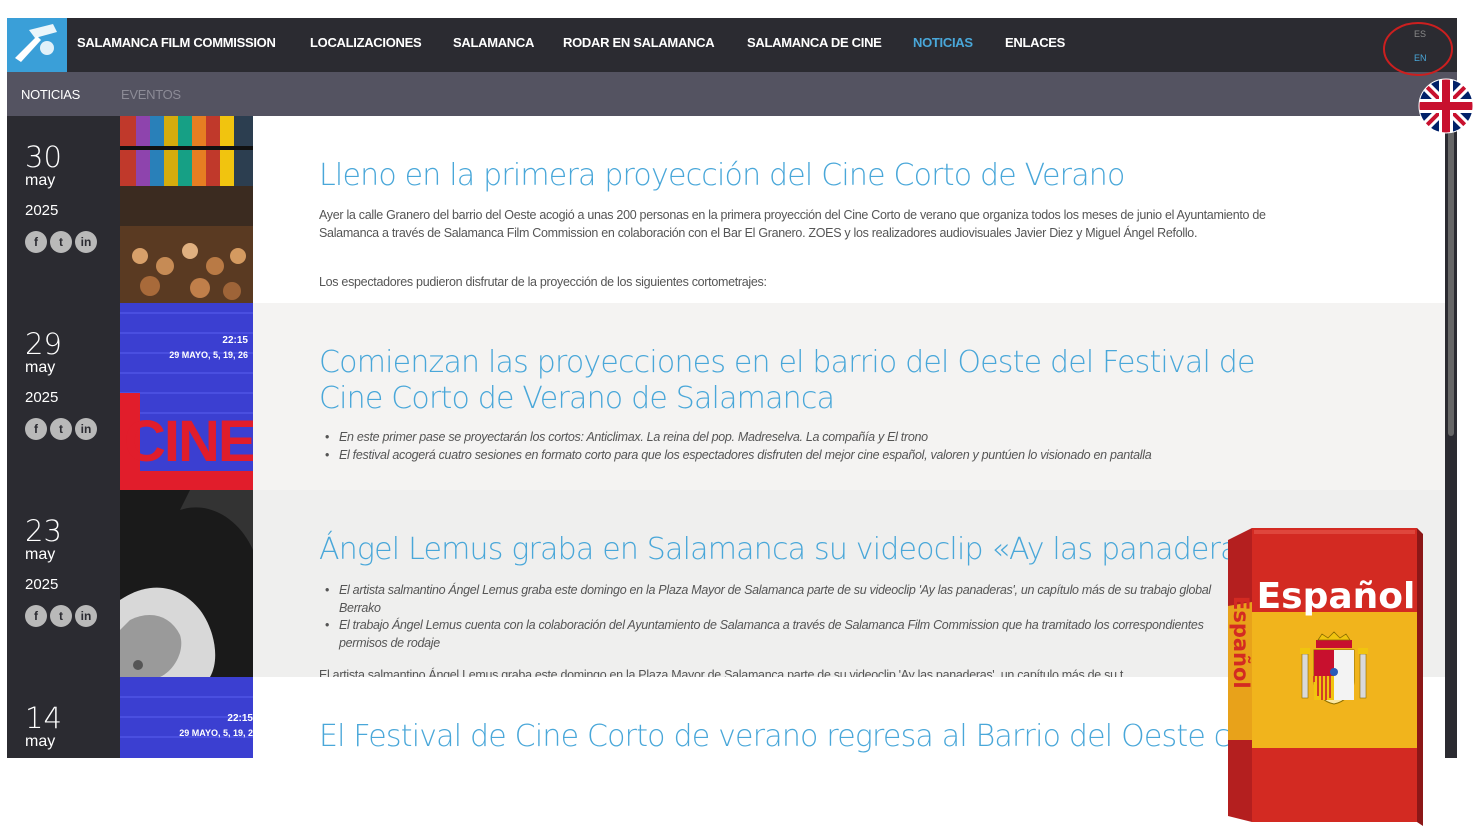 The height and width of the screenshot is (828, 1481). Describe the element at coordinates (1325, 677) in the screenshot. I see `spanish-book-illustration: Español Español` at that location.